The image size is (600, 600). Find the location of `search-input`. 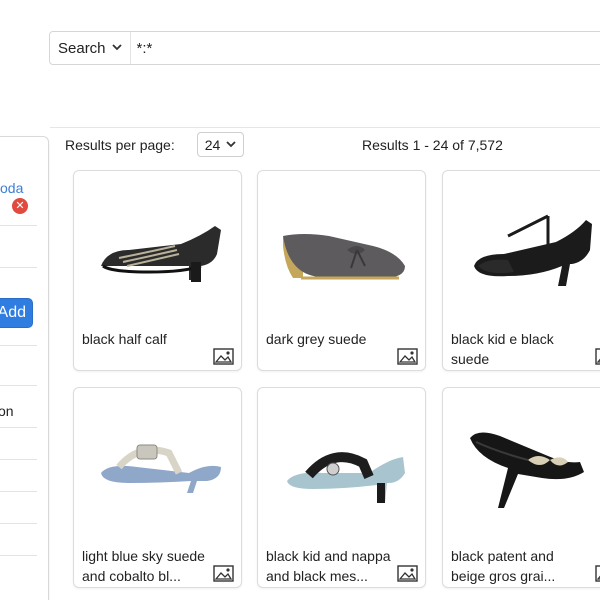

search-input is located at coordinates (365, 48).